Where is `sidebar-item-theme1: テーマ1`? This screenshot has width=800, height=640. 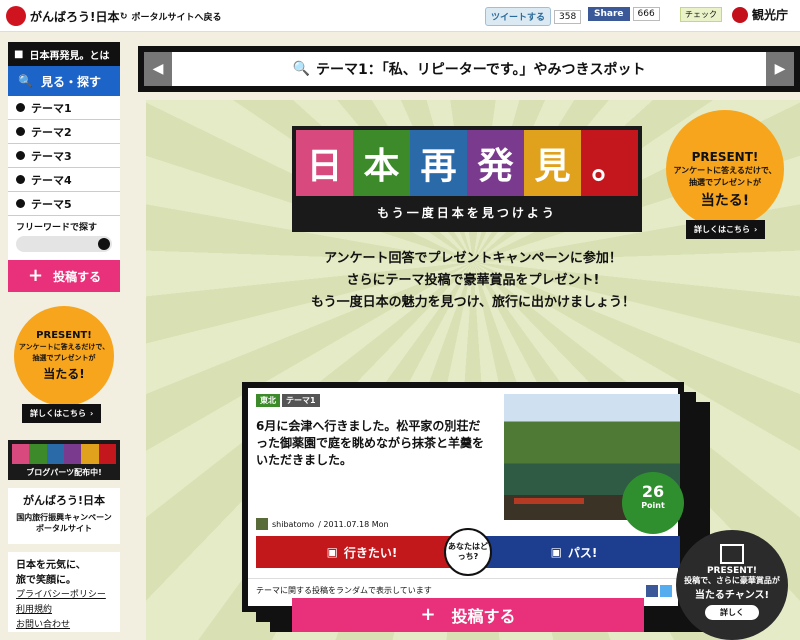
sidebar-item-theme1: テーマ1 is located at coordinates (64, 108).